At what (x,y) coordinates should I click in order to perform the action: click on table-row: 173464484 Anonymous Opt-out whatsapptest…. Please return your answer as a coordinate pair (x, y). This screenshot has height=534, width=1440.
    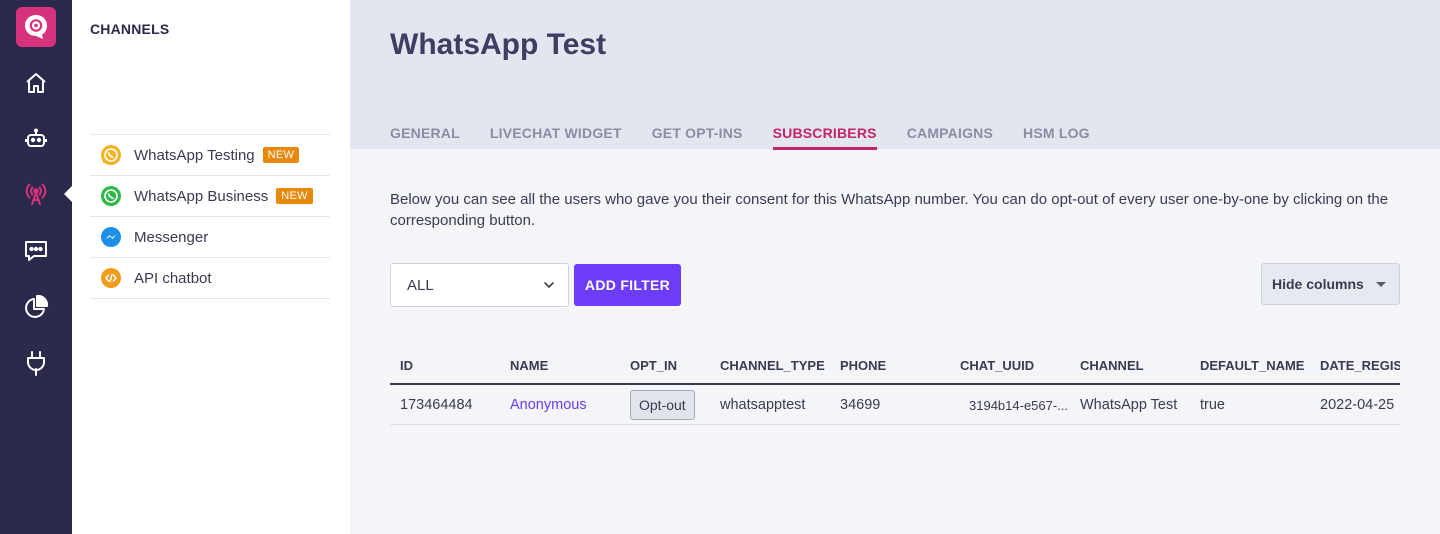
    Looking at the image, I should click on (895, 405).